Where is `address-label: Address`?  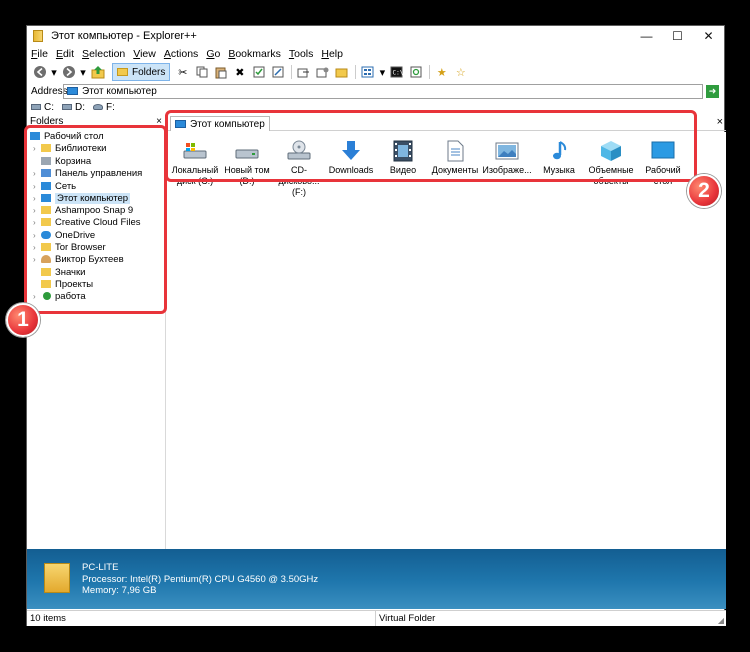
address-label: Address is located at coordinates (49, 91).